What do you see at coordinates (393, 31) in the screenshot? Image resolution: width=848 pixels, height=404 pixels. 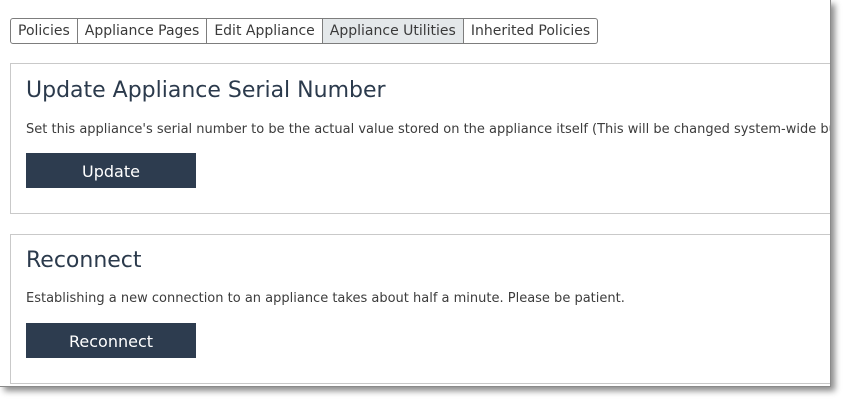 I see `tab-appliance-utilities: Appliance Utilities` at bounding box center [393, 31].